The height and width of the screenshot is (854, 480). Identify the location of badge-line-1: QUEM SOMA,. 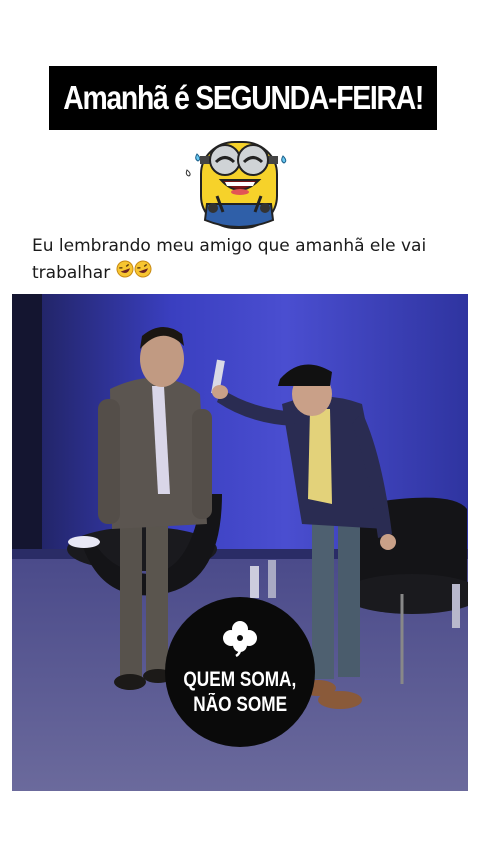
(240, 679).